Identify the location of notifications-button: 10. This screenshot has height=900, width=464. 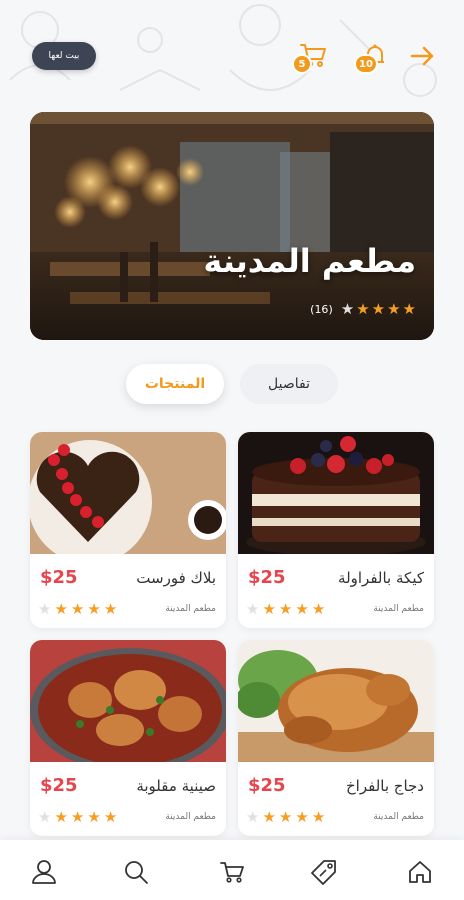
(373, 56).